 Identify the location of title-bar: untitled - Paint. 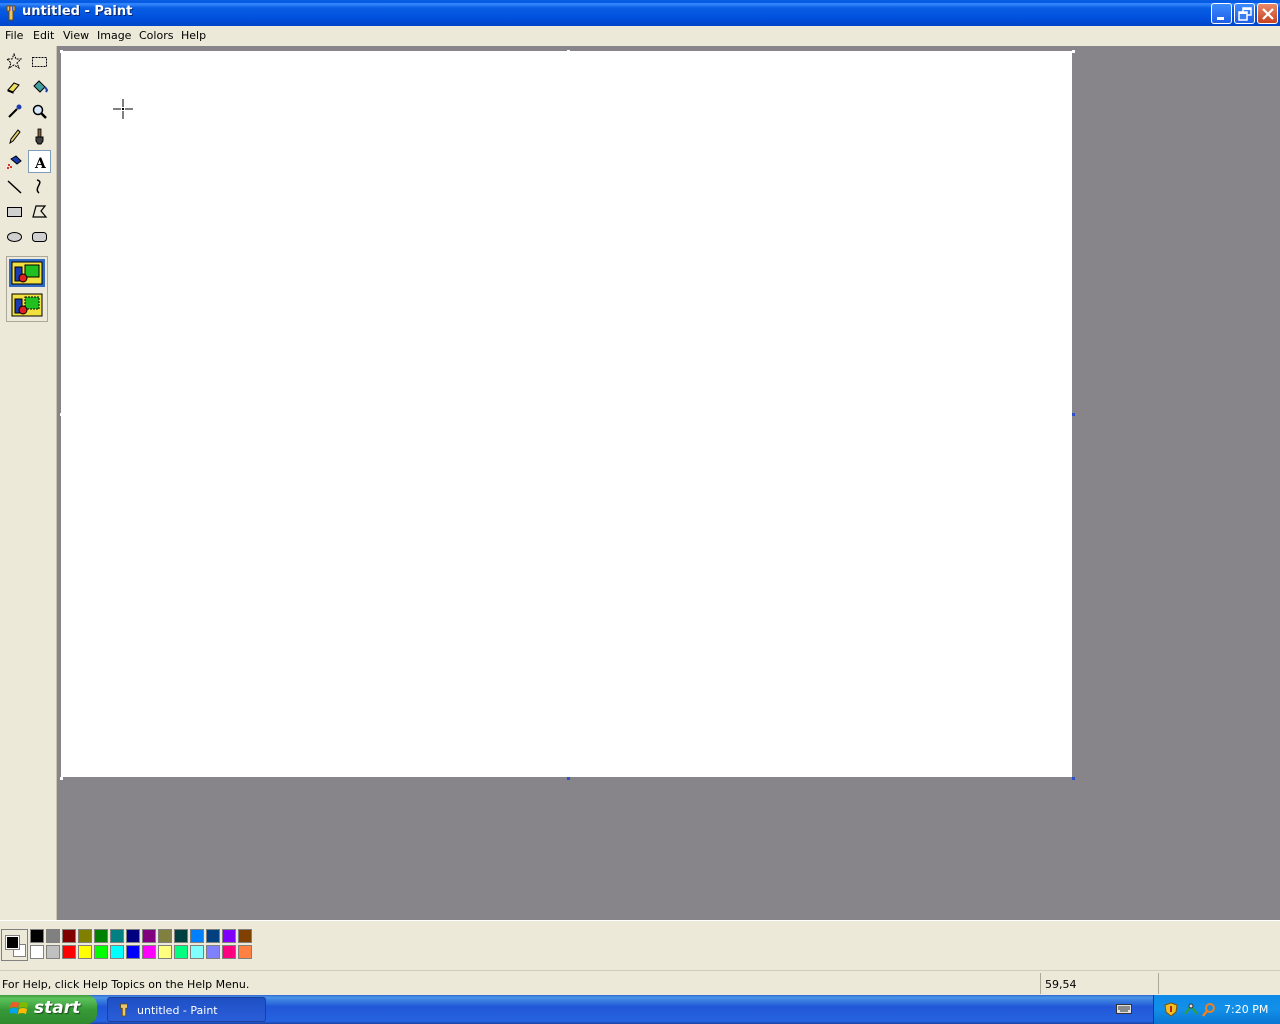
(640, 13).